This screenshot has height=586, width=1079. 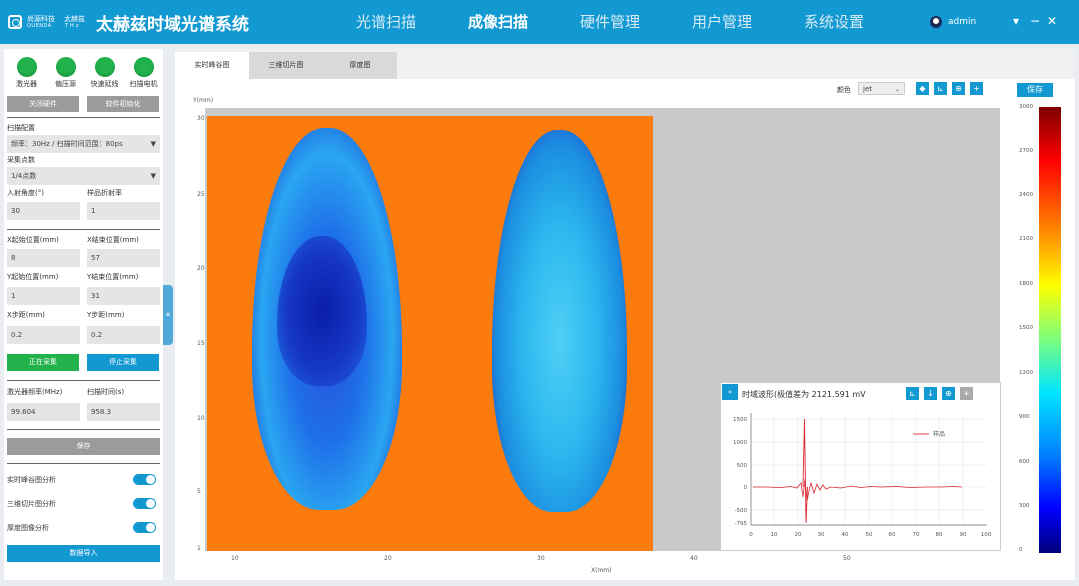 What do you see at coordinates (1016, 21) in the screenshot?
I see `dropdown-icon: ▾` at bounding box center [1016, 21].